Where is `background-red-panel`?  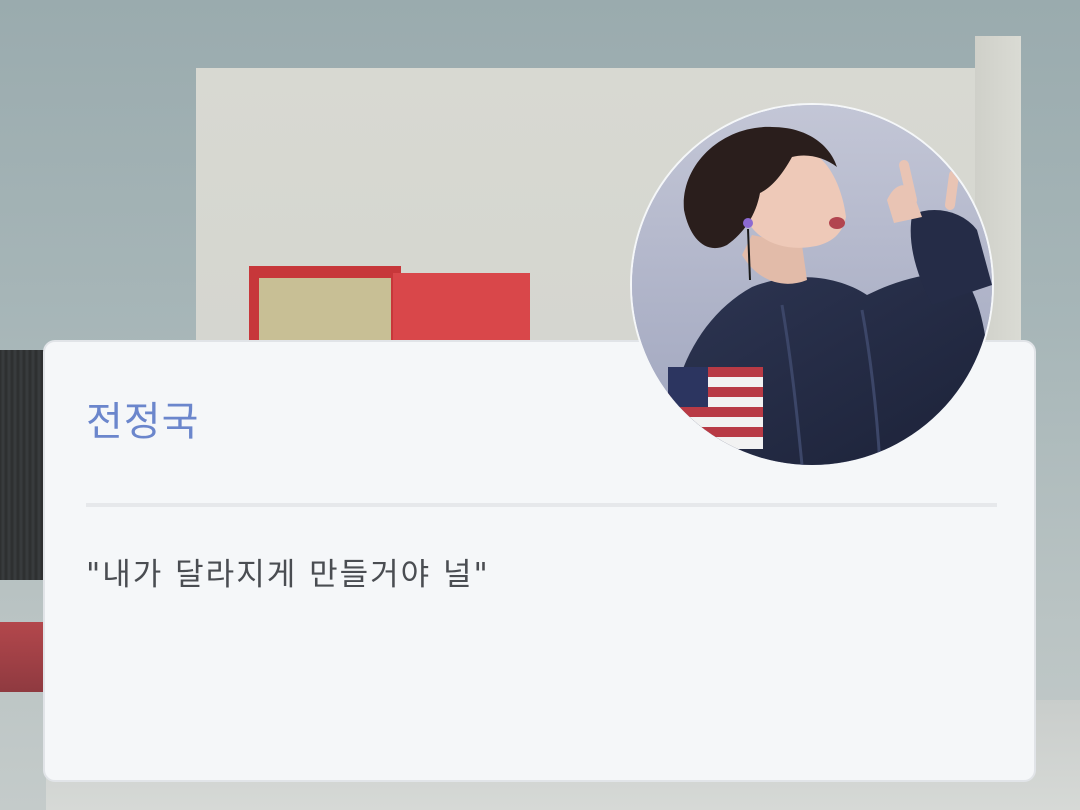 background-red-panel is located at coordinates (461, 309).